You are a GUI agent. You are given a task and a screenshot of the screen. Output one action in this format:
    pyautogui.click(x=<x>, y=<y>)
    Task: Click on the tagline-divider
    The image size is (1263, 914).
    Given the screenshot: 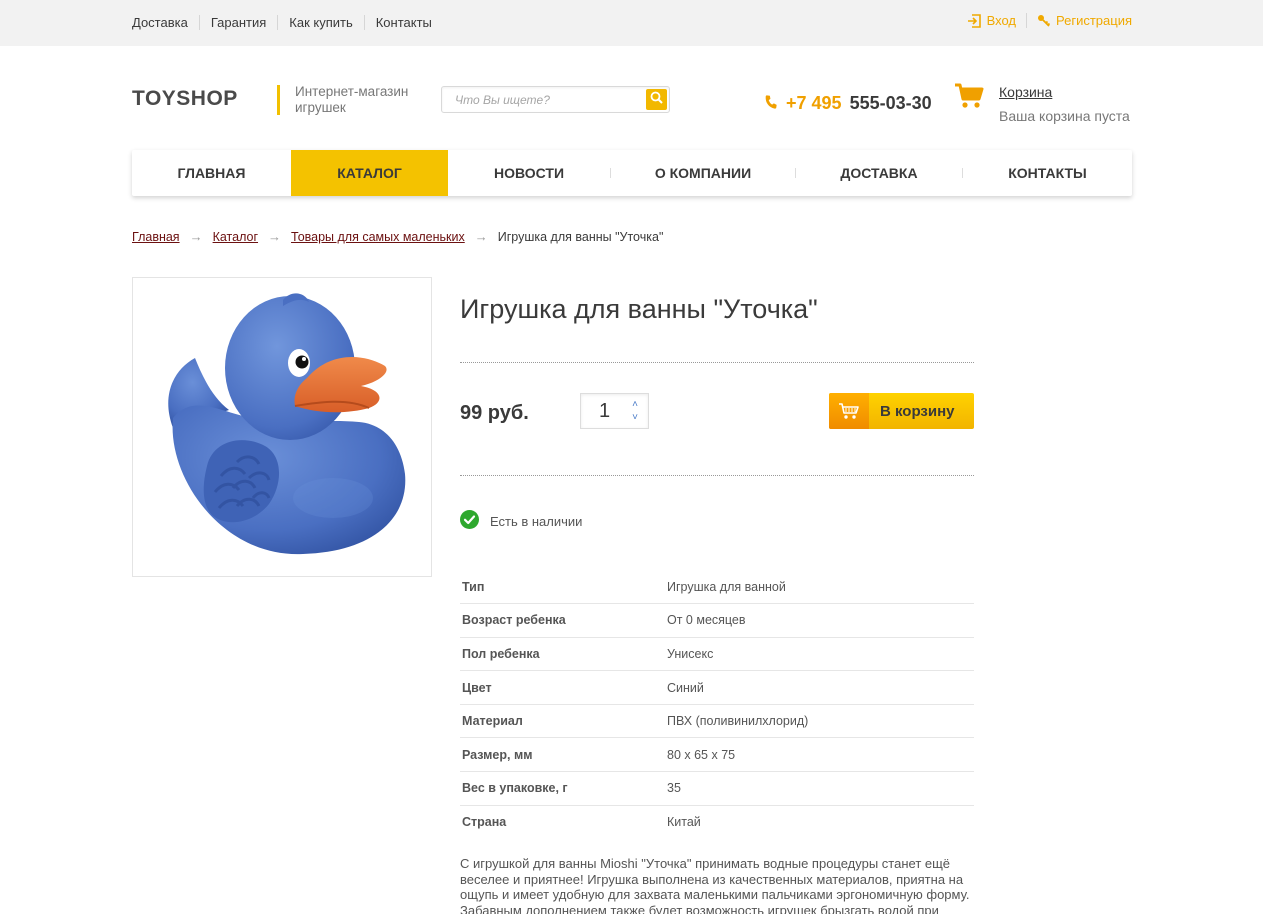 What is the action you would take?
    pyautogui.click(x=278, y=100)
    